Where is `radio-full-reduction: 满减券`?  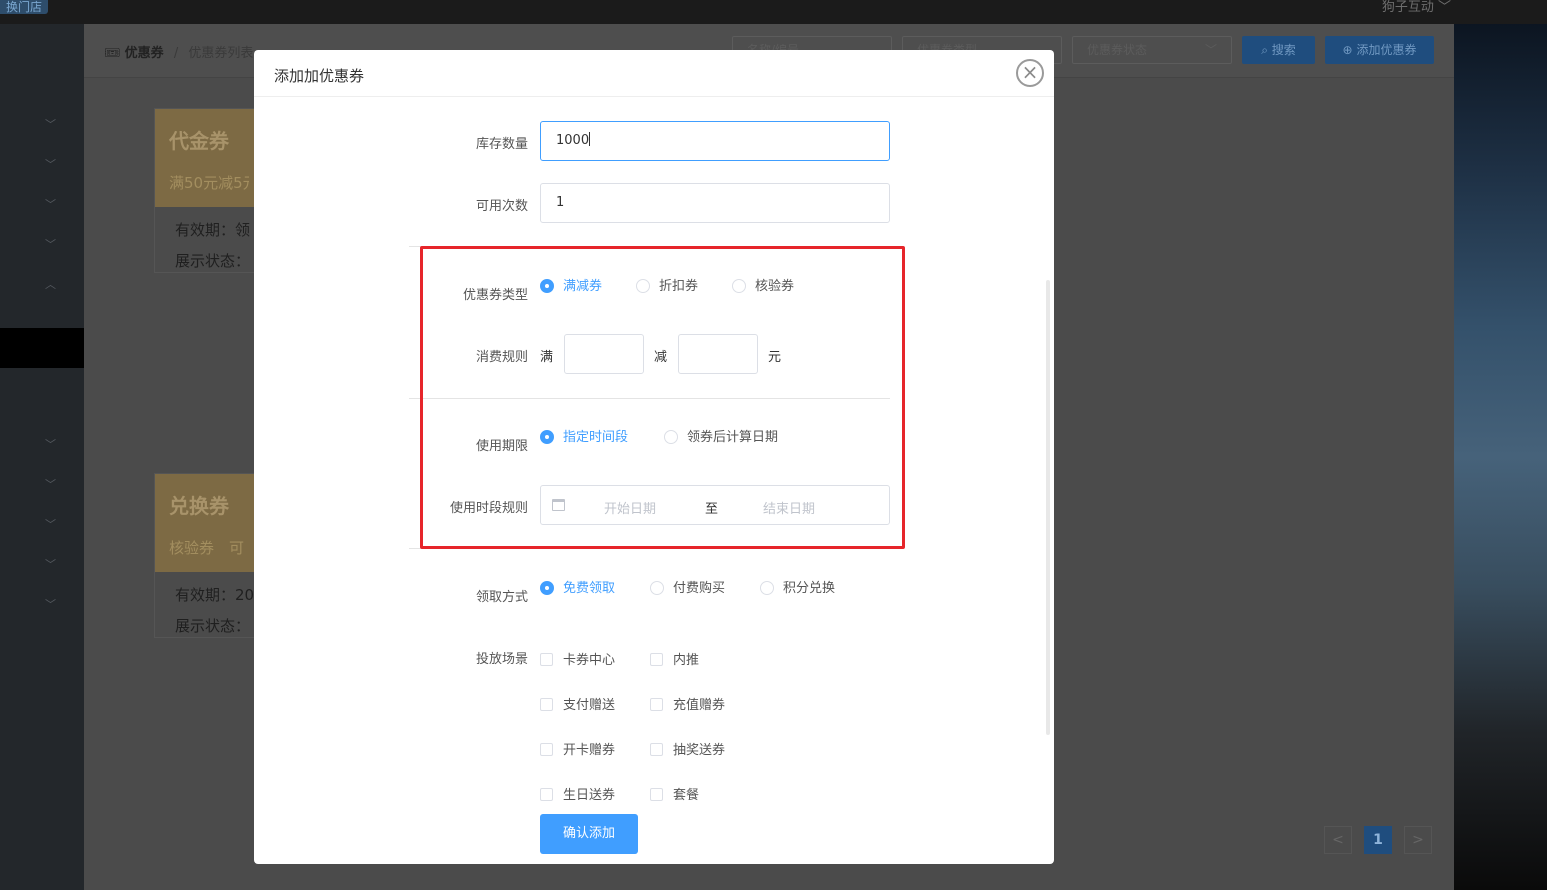
radio-full-reduction: 满减券 is located at coordinates (571, 287).